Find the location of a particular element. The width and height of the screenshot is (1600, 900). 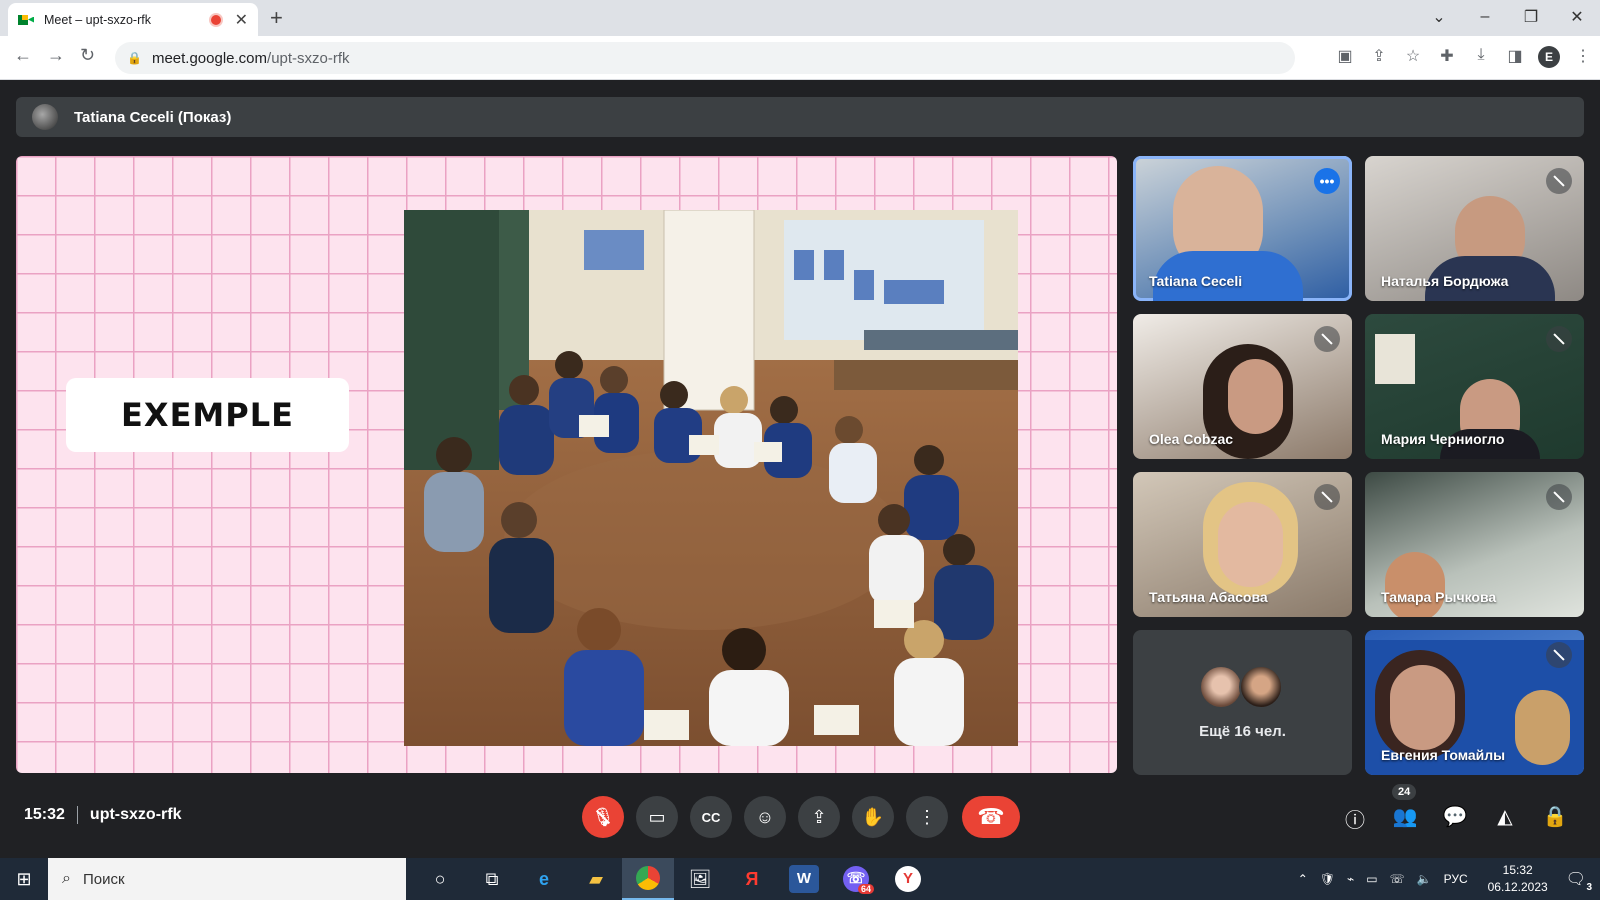

restore-button: ❐ is located at coordinates (1531, 17).